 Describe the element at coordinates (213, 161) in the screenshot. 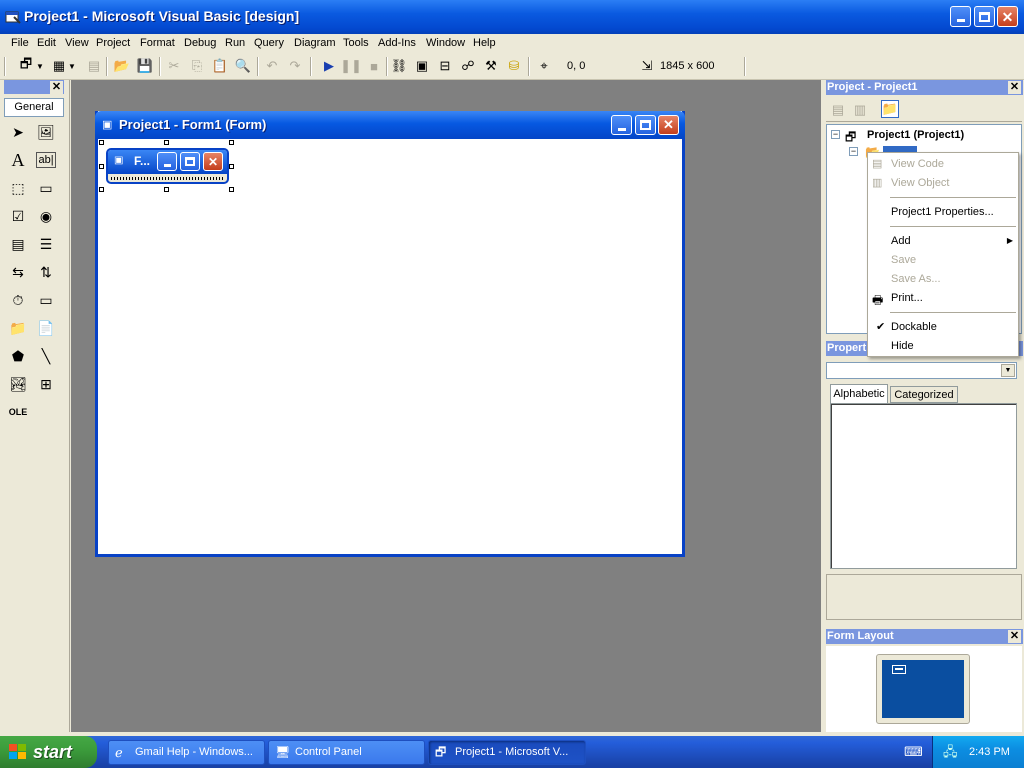

I see `form1-close-button: ✕` at that location.